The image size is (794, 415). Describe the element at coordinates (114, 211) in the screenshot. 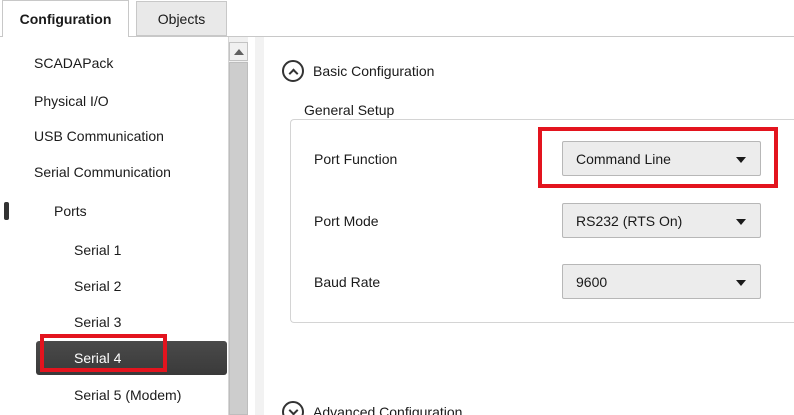

I see `tree-item-ports: Ports` at that location.